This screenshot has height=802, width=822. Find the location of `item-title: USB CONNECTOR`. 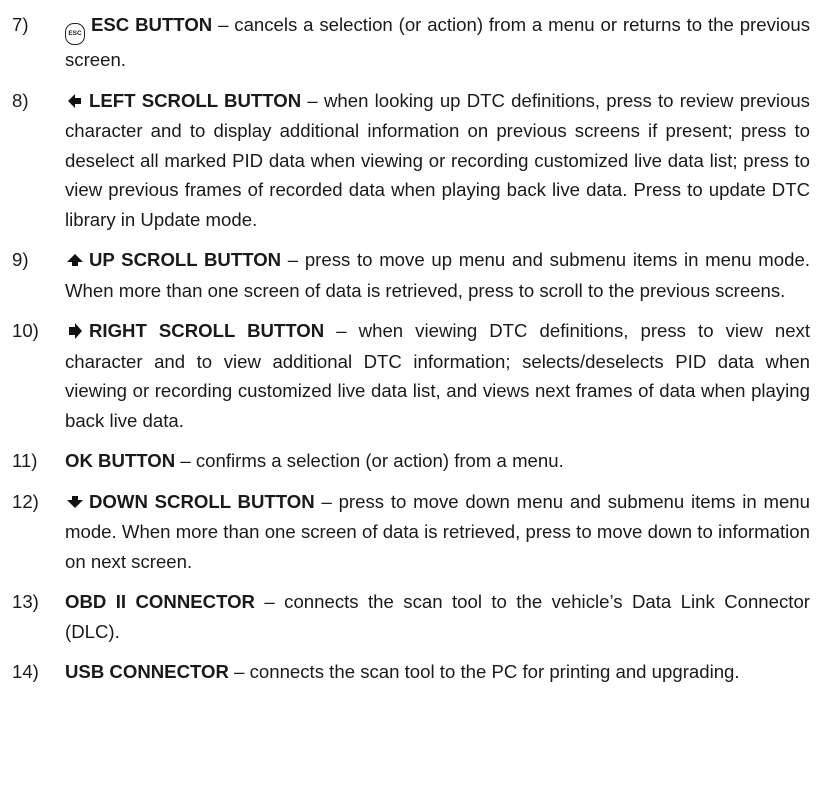

item-title: USB CONNECTOR is located at coordinates (147, 671).